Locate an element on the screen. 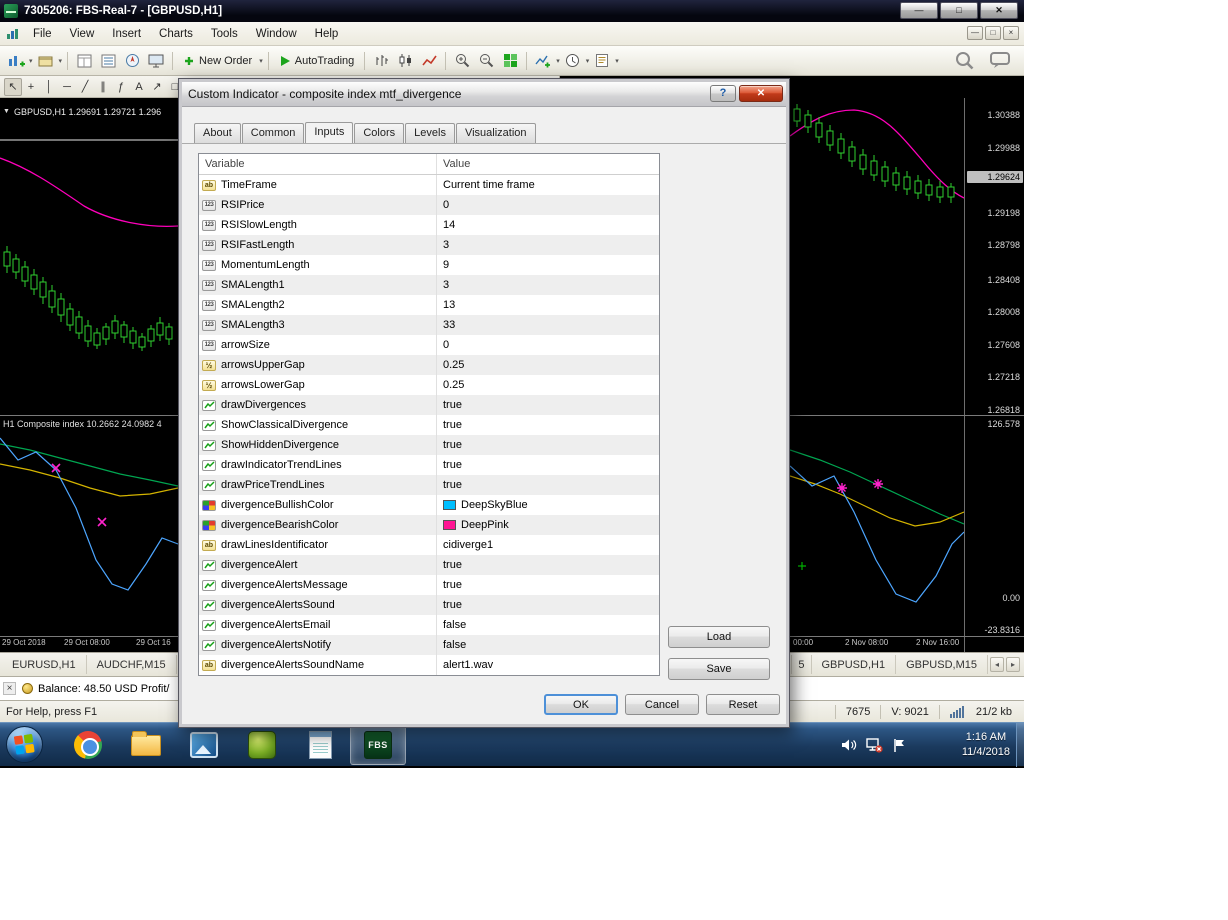  new-chart-button is located at coordinates (16, 61).